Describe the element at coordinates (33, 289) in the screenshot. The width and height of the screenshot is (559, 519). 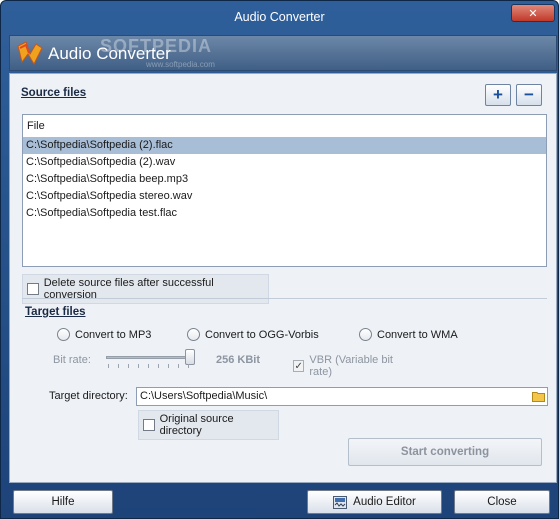
I see `delete-source-checkbox` at that location.